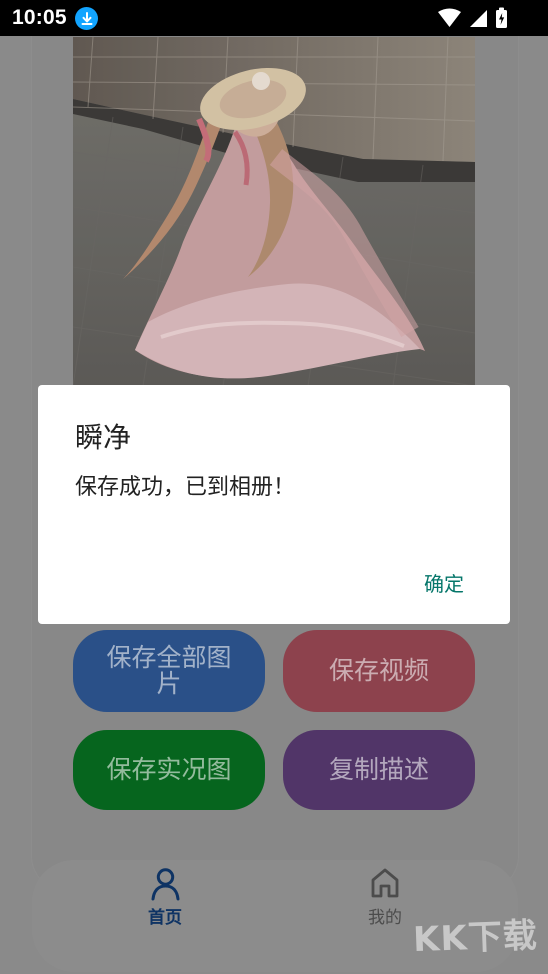  I want to click on signal-icon, so click(478, 20).